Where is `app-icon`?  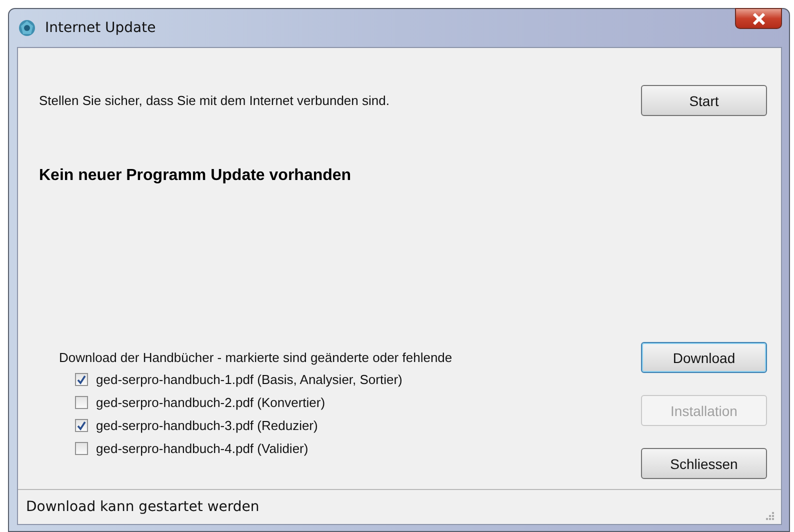
app-icon is located at coordinates (27, 28).